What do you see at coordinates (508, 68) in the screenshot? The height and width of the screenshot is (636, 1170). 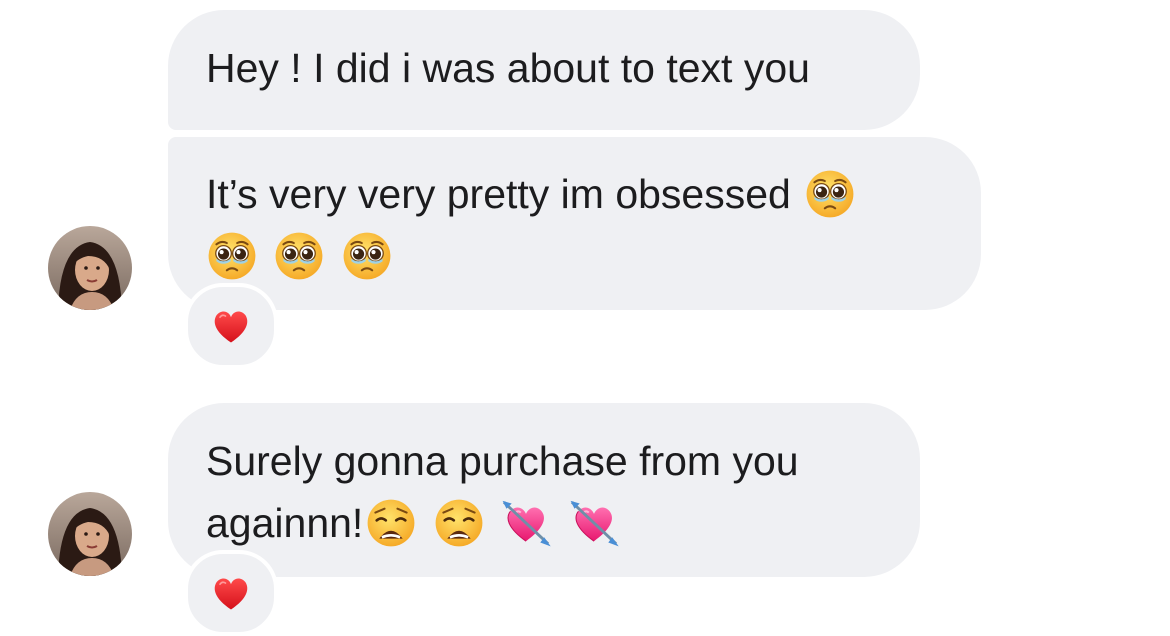 I see `message-text: Hey ! I did i was about to text you` at bounding box center [508, 68].